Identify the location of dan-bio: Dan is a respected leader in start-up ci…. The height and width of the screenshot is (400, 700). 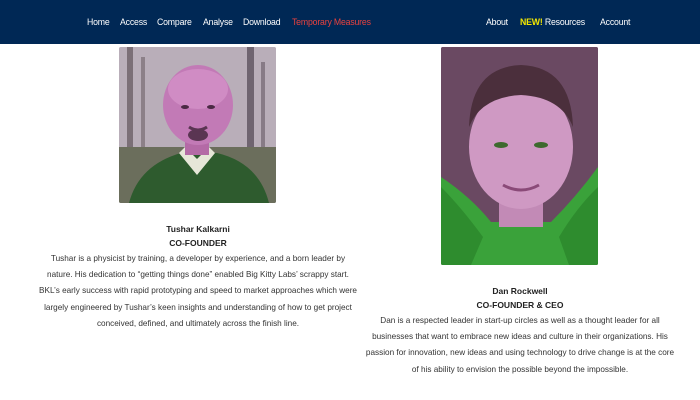
(520, 345).